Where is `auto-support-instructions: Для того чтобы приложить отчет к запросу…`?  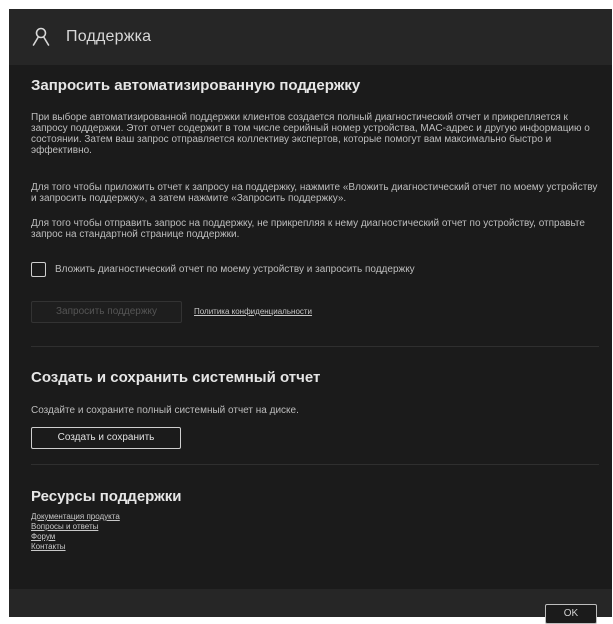
auto-support-instructions: Для того чтобы приложить отчет к запросу… is located at coordinates (314, 193).